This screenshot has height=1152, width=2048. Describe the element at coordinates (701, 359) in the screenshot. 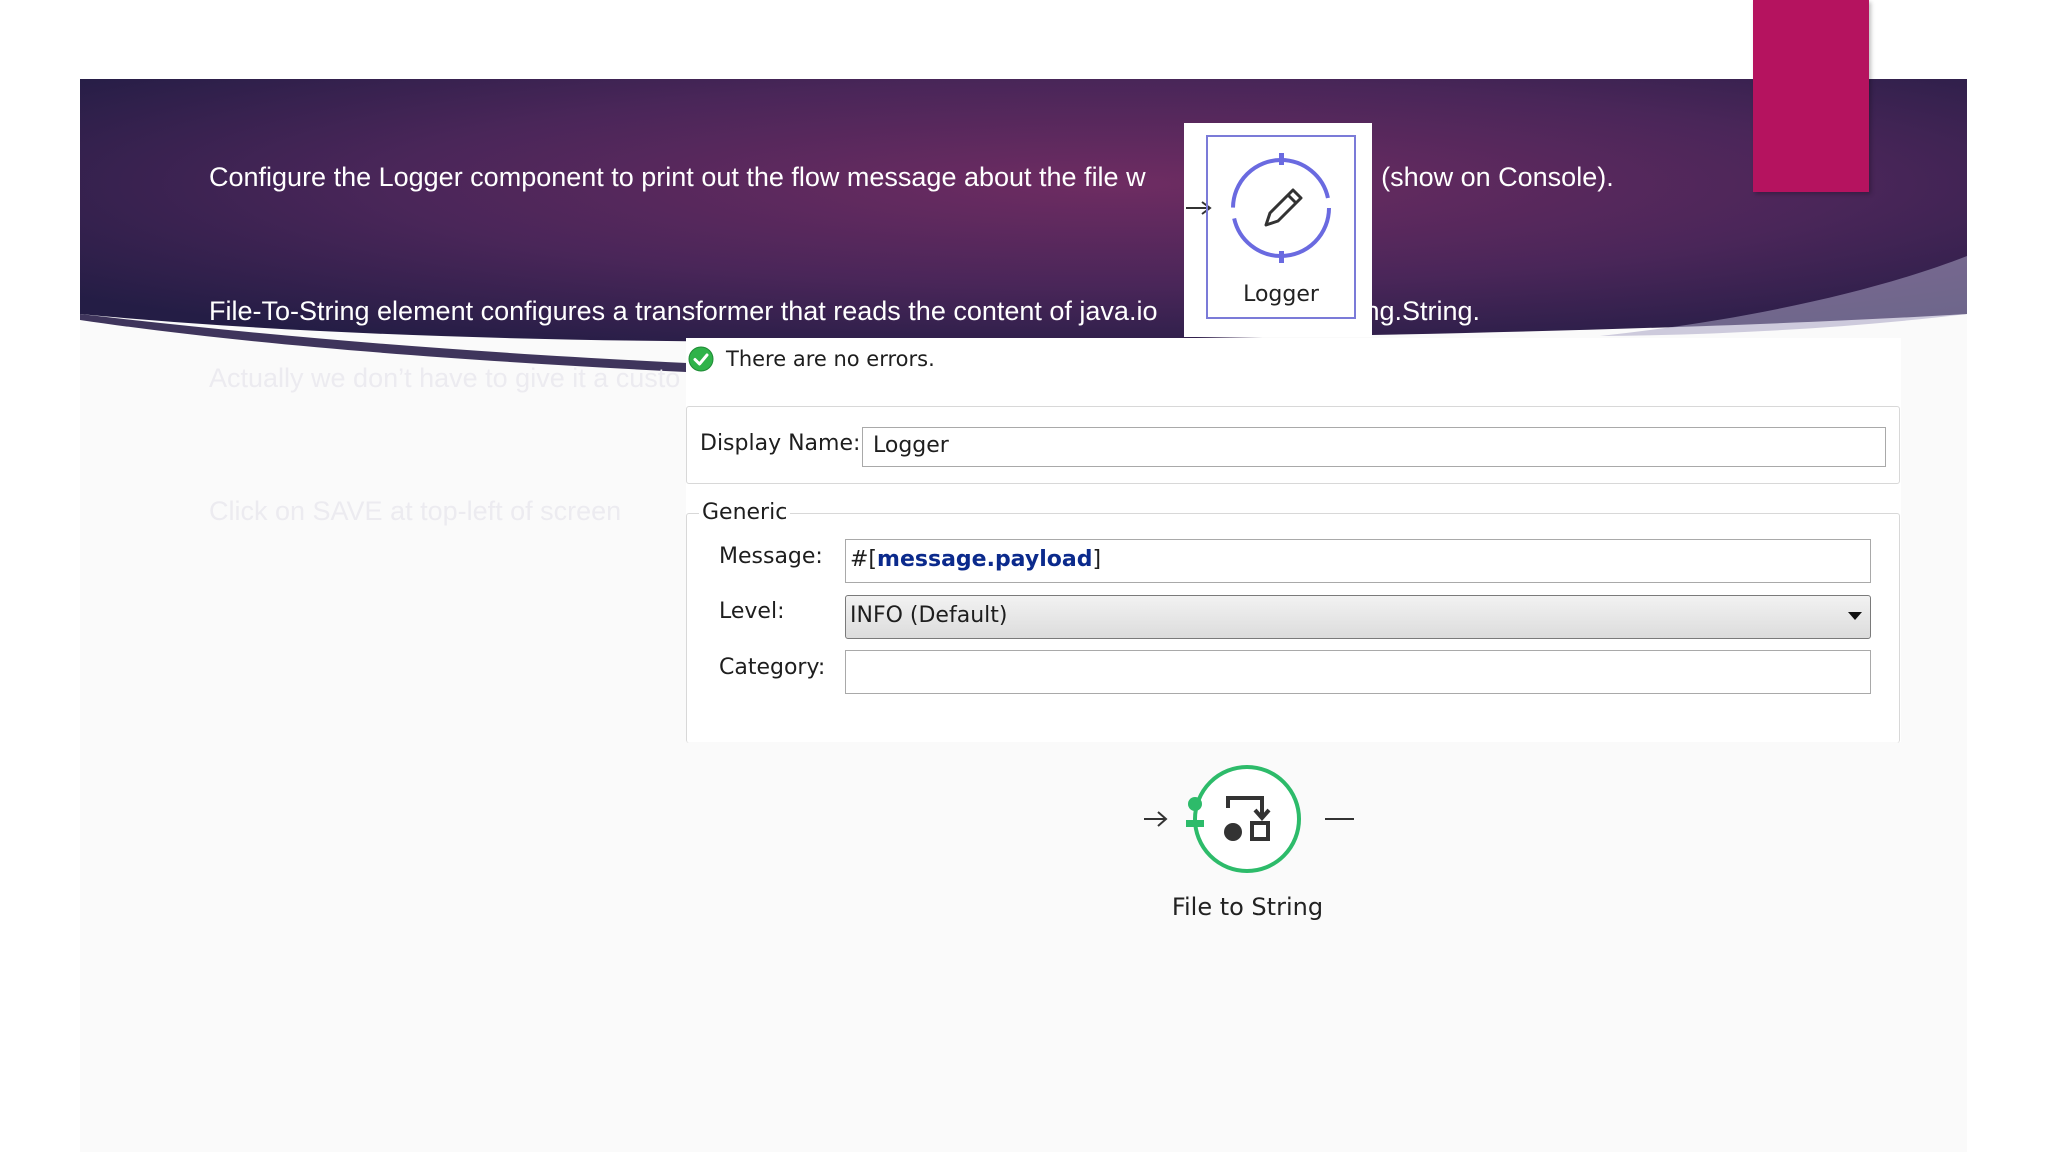

I see `check-circle-icon` at that location.